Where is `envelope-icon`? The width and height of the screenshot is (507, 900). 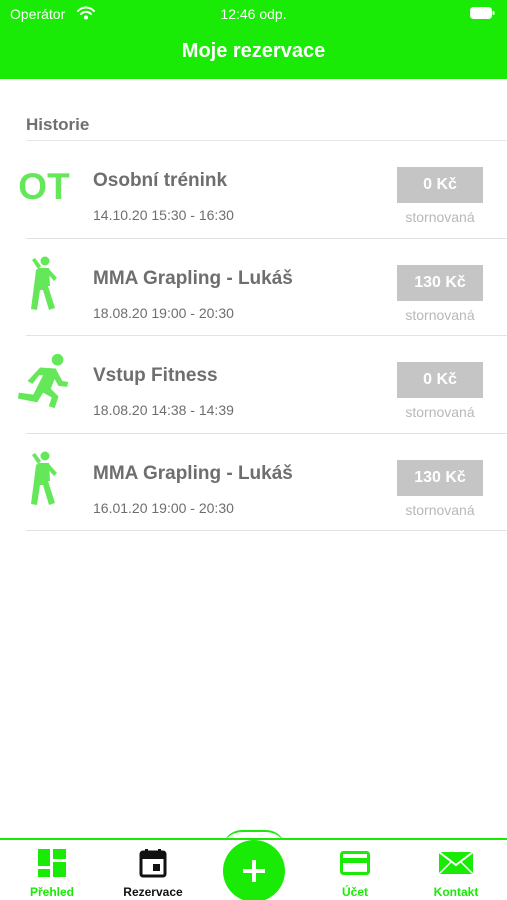 envelope-icon is located at coordinates (456, 863).